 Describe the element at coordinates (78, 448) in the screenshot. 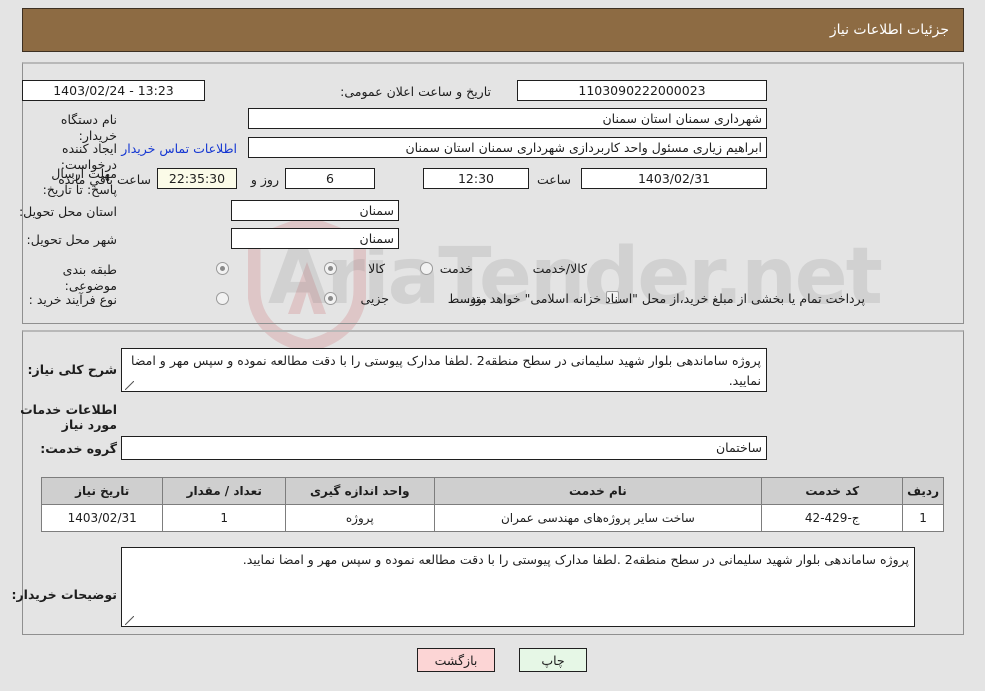

I see `service-group-label: گروه خدمت:` at that location.